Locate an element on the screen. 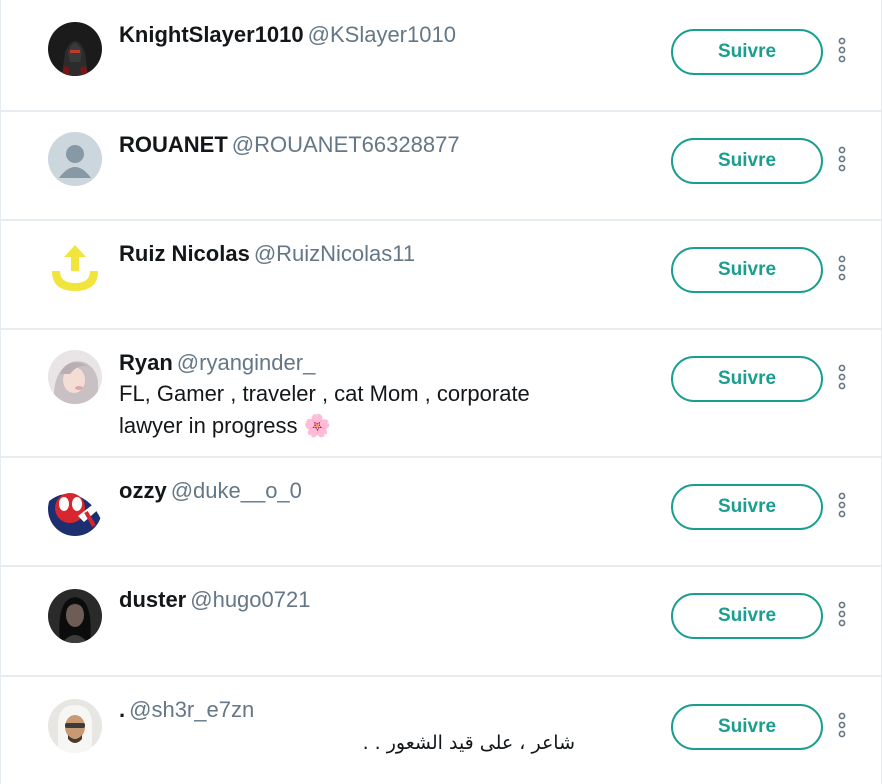  user-bio-line: lawyer in progress 🌸 is located at coordinates (225, 425).